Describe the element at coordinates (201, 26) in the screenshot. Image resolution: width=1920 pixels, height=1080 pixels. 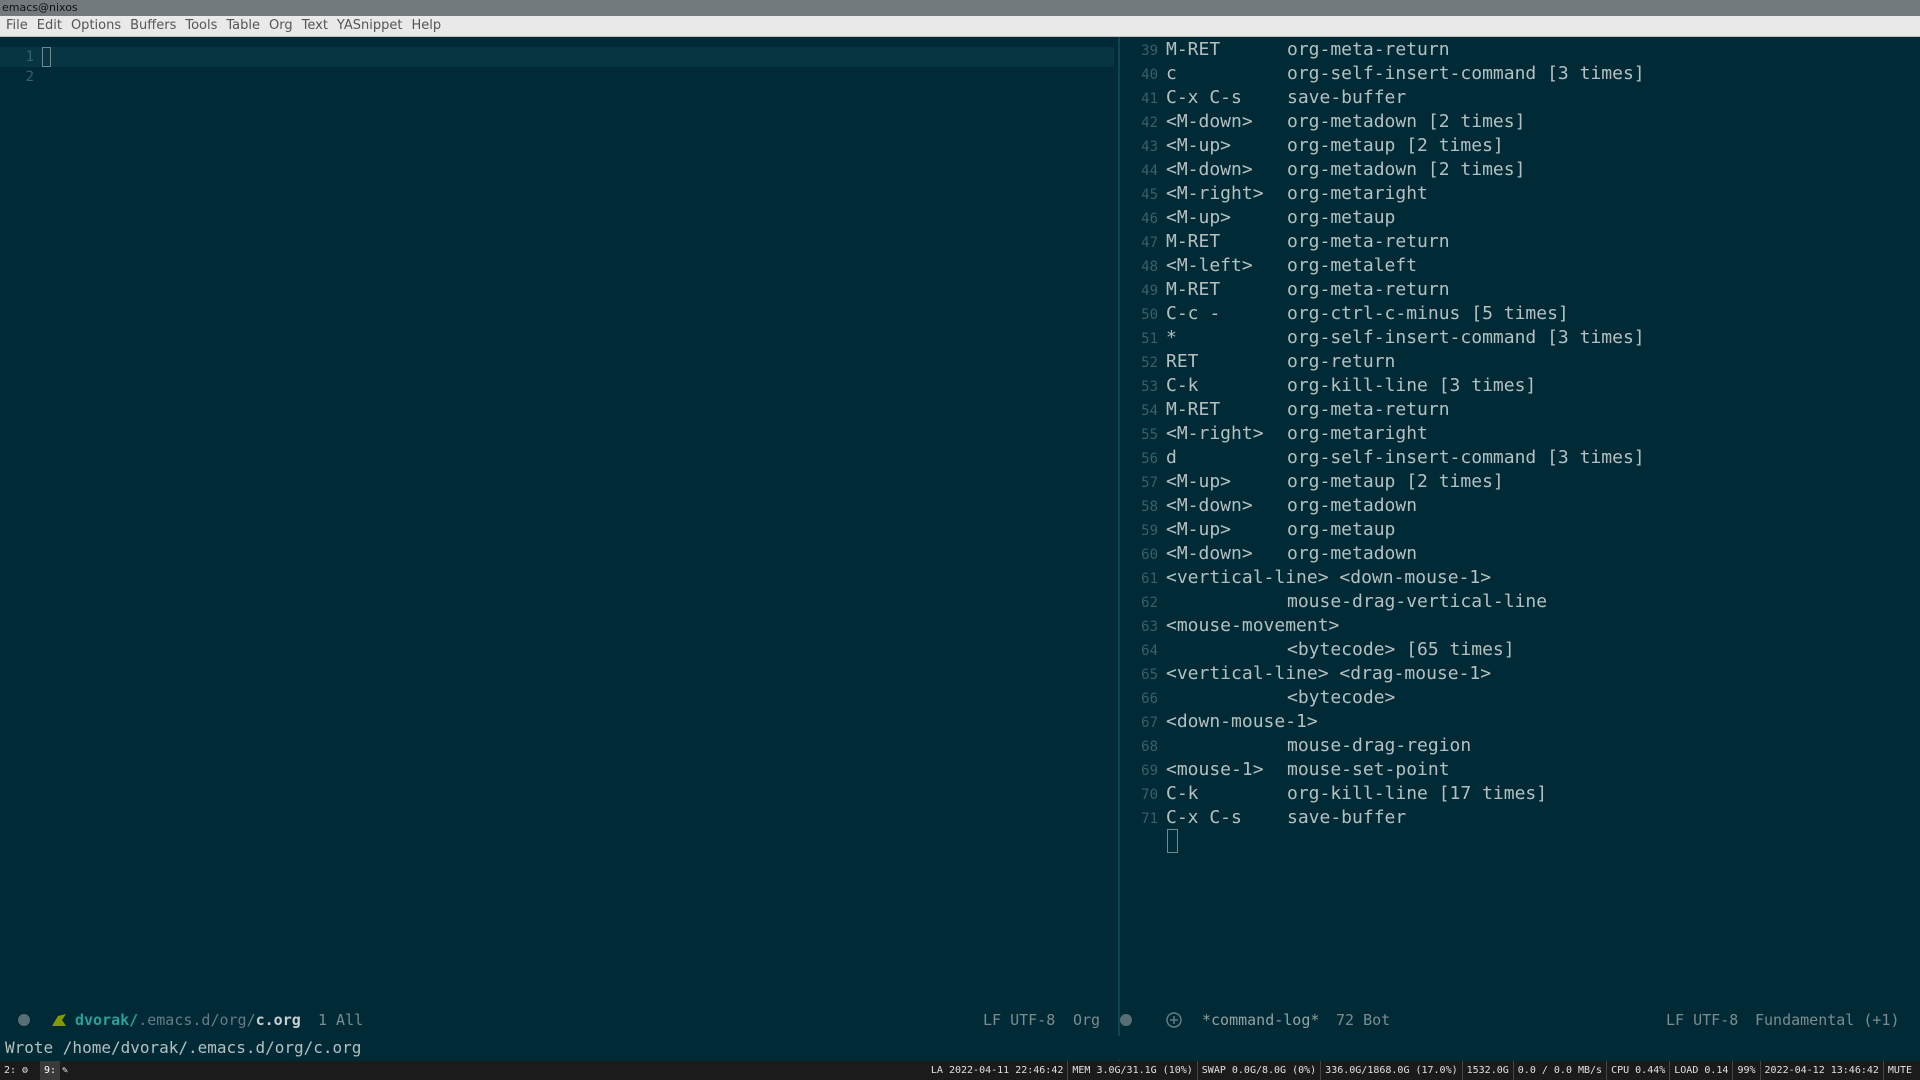
I see `menu-tools: Tools` at that location.